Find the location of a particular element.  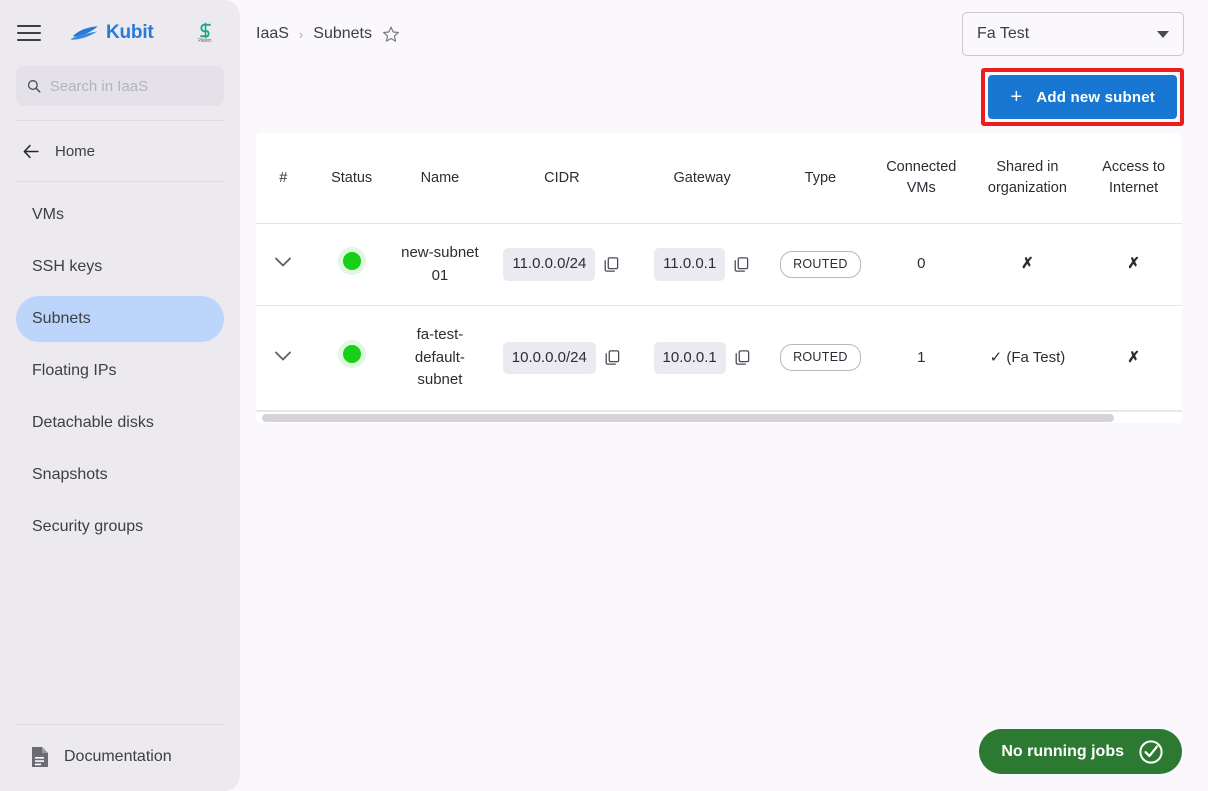

brand-logo: Kubit is located at coordinates (112, 33).